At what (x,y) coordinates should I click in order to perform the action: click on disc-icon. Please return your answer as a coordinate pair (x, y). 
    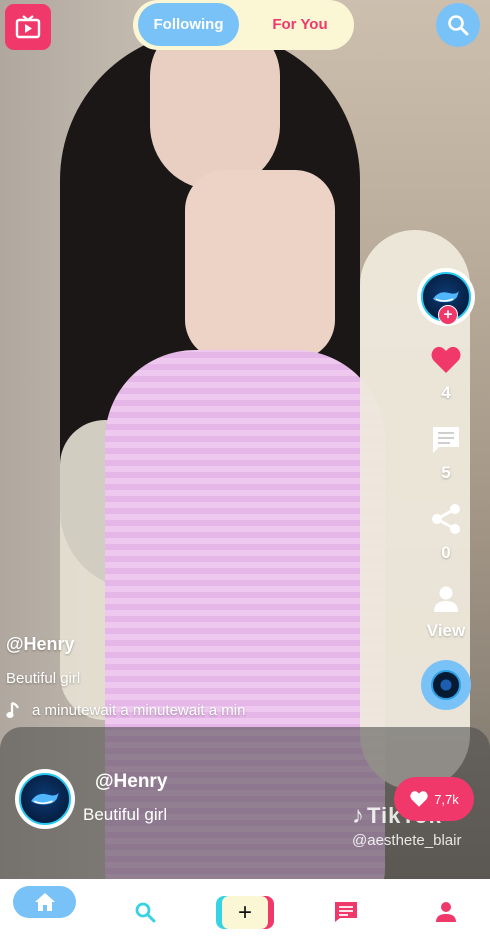
    Looking at the image, I should click on (446, 685).